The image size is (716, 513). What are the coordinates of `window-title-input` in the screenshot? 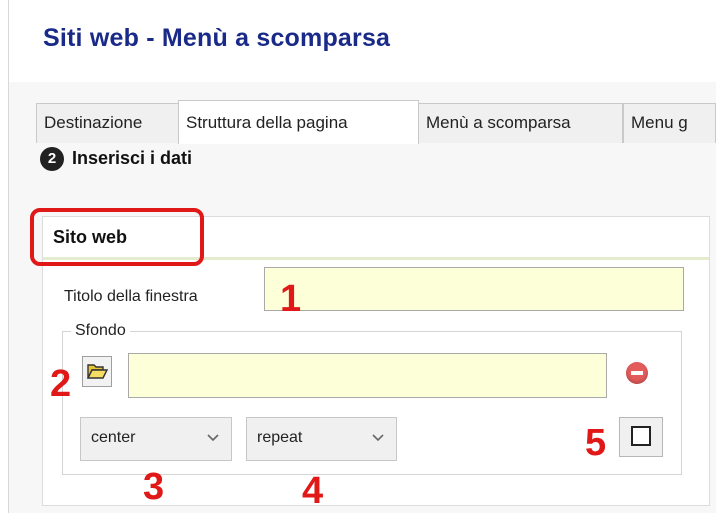 It's located at (474, 289).